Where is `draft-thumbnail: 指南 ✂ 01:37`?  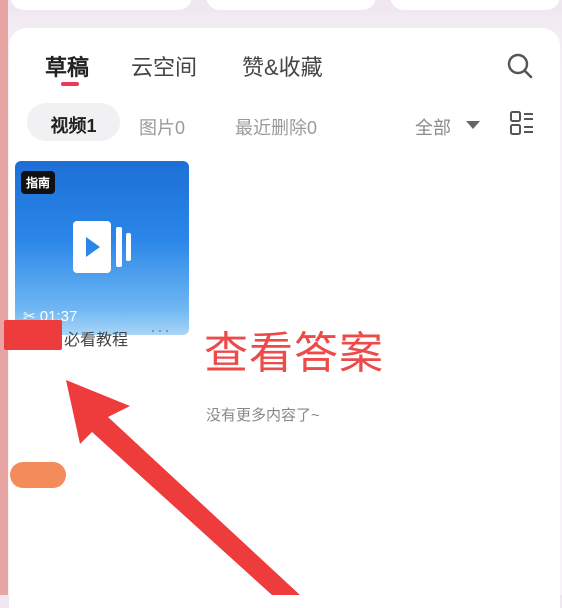 draft-thumbnail: 指南 ✂ 01:37 is located at coordinates (102, 248).